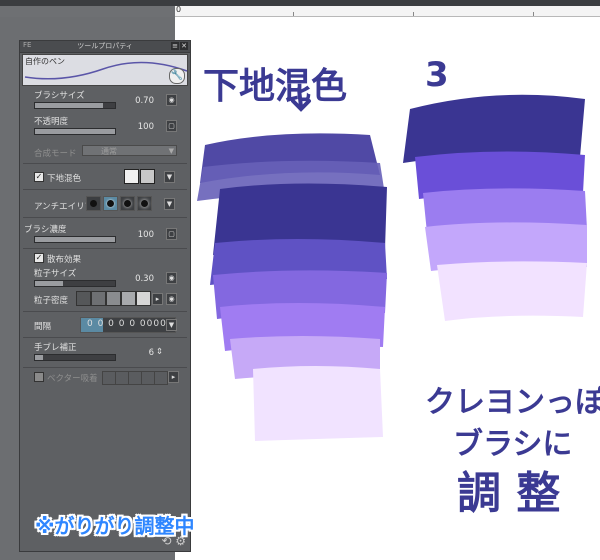 Image resolution: width=600 pixels, height=560 pixels. I want to click on blend-mode-value: 通常, so click(109, 151).